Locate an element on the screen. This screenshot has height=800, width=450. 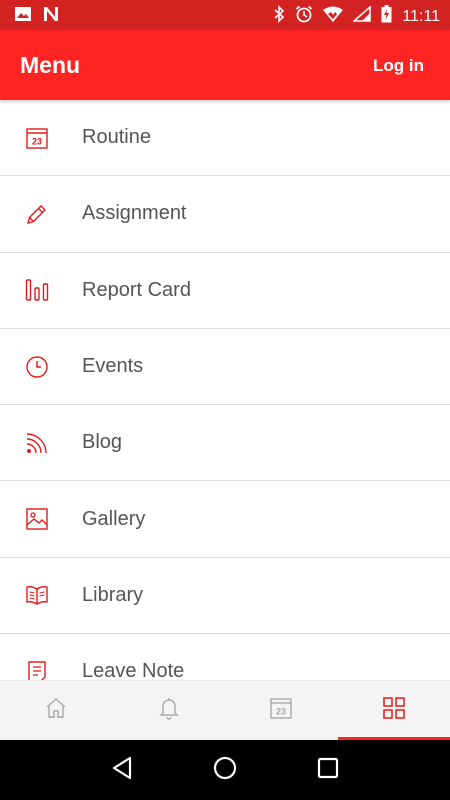
menu-item-report-card: Report Card is located at coordinates (225, 291).